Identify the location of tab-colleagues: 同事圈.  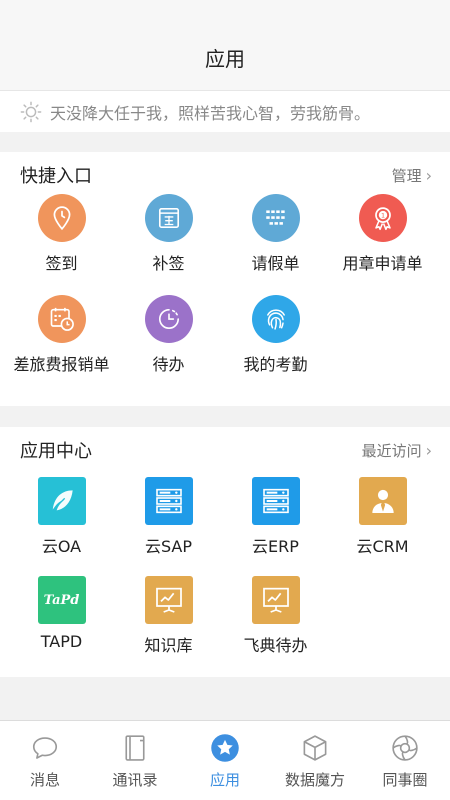
(405, 760).